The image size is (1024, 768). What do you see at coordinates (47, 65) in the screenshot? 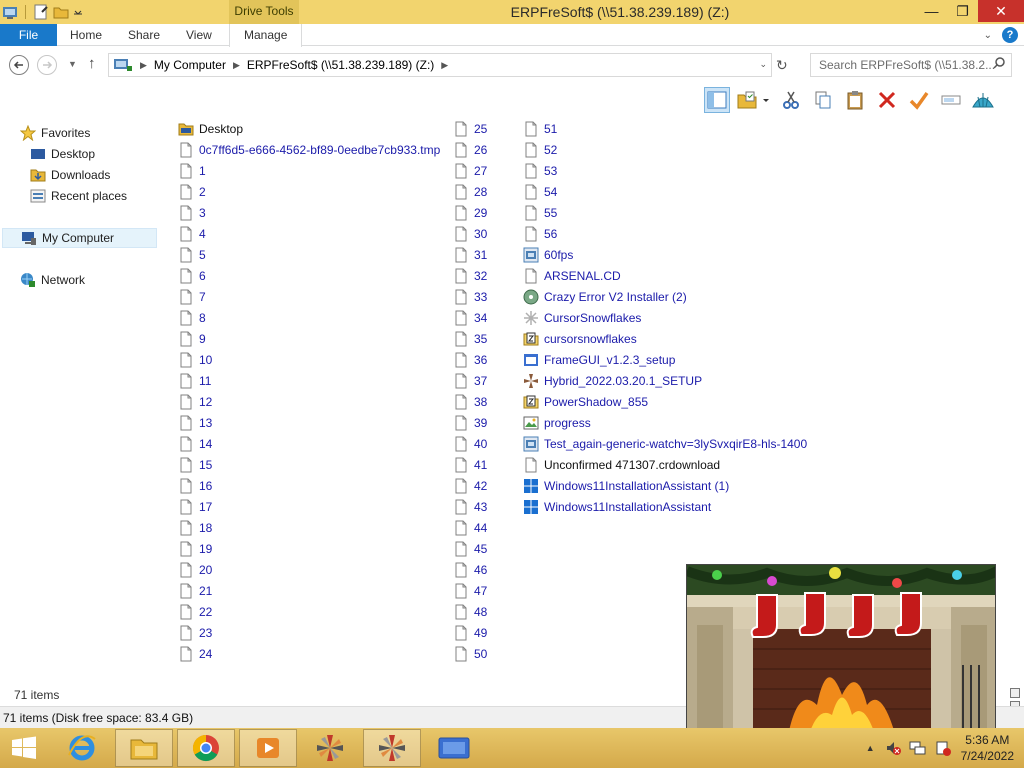
I see `forward-button` at bounding box center [47, 65].